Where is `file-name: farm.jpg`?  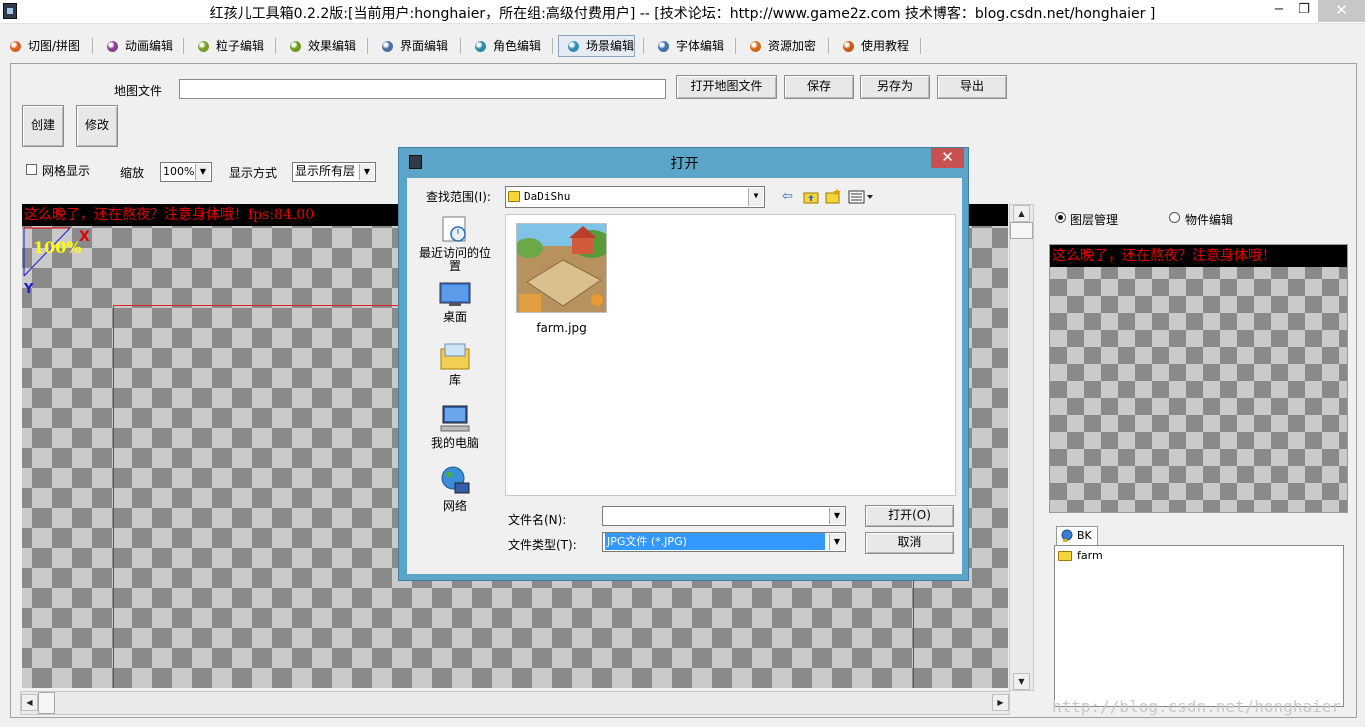 file-name: farm.jpg is located at coordinates (561, 328).